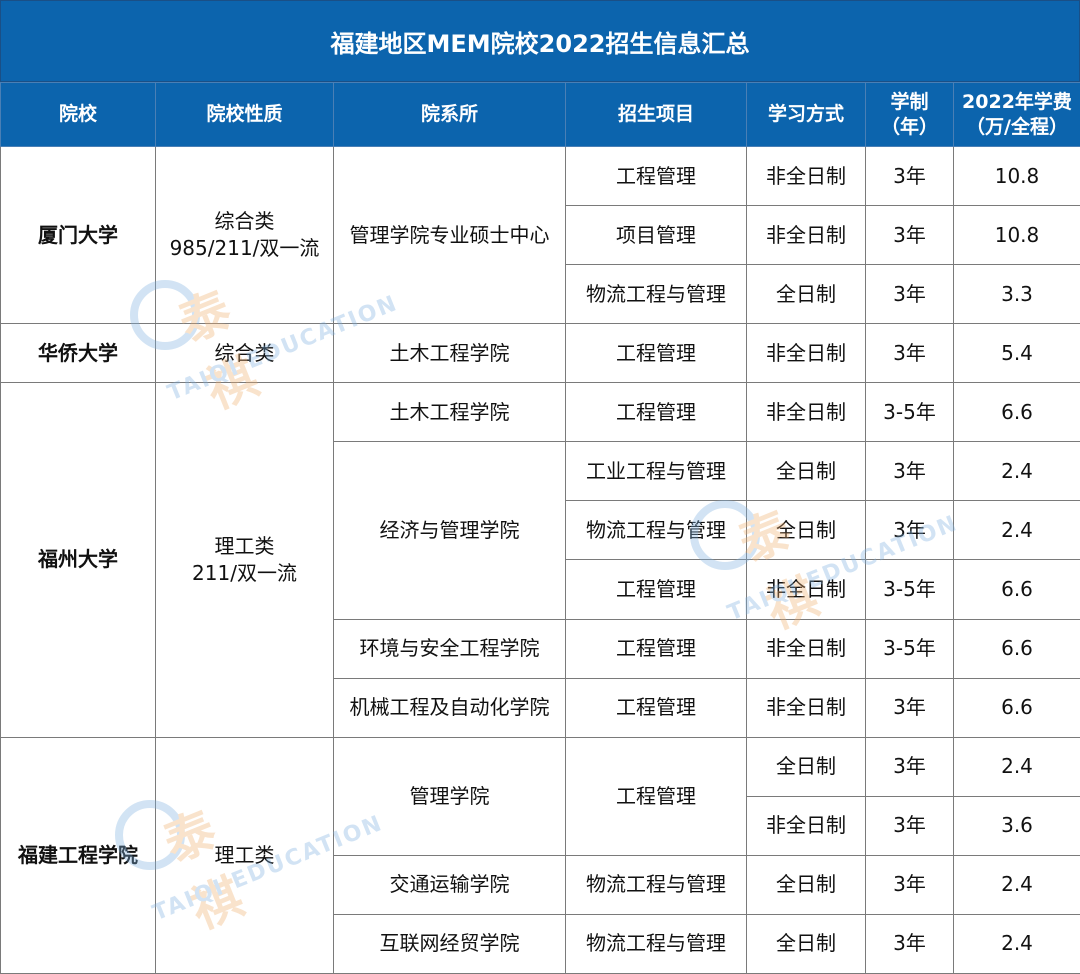  What do you see at coordinates (78, 560) in the screenshot?
I see `school-name: 福州大学` at bounding box center [78, 560].